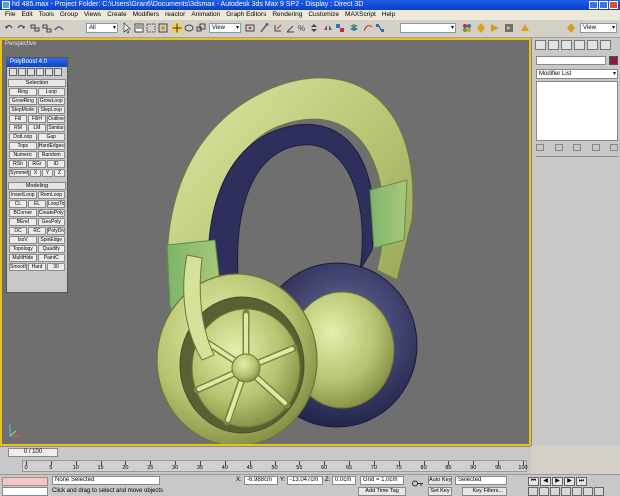 The height and width of the screenshot is (496, 620). What do you see at coordinates (23, 213) in the screenshot?
I see `bcorner-button: BCorner` at bounding box center [23, 213].